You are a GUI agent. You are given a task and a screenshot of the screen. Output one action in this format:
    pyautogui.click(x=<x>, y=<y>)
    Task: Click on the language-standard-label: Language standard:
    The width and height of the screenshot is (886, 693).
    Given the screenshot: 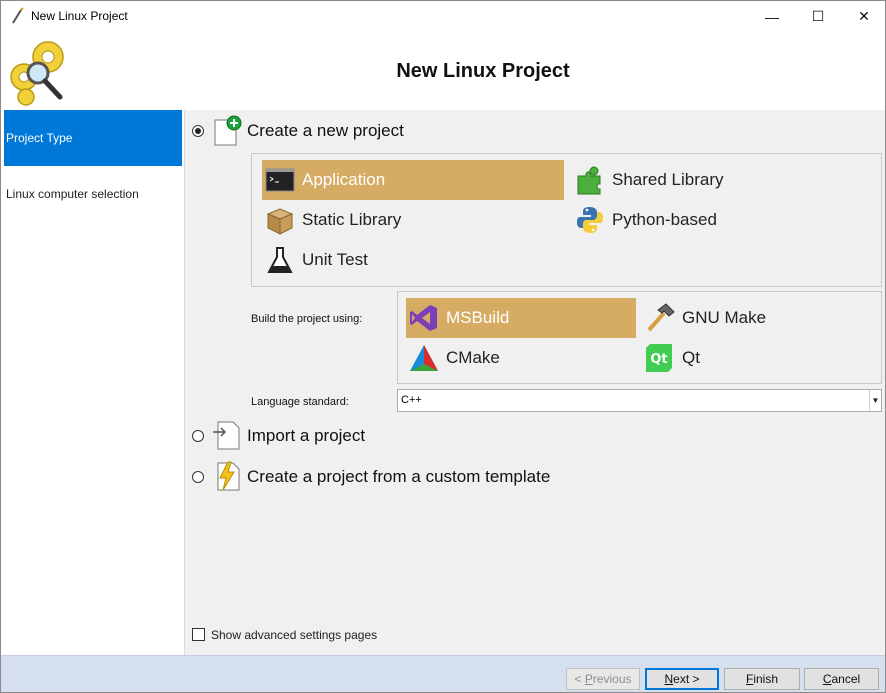 What is the action you would take?
    pyautogui.click(x=300, y=402)
    